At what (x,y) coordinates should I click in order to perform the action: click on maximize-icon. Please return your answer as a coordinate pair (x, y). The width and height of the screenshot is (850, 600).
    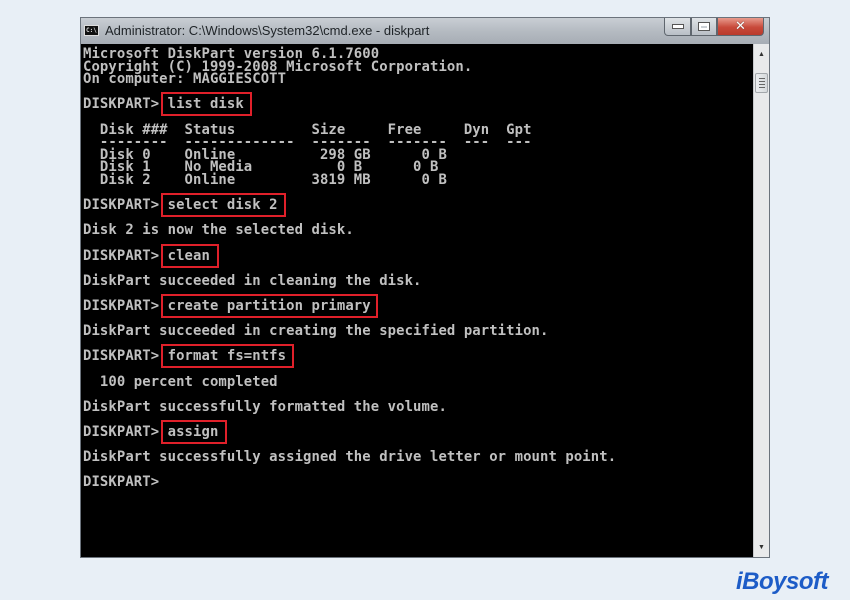
    Looking at the image, I should click on (704, 26).